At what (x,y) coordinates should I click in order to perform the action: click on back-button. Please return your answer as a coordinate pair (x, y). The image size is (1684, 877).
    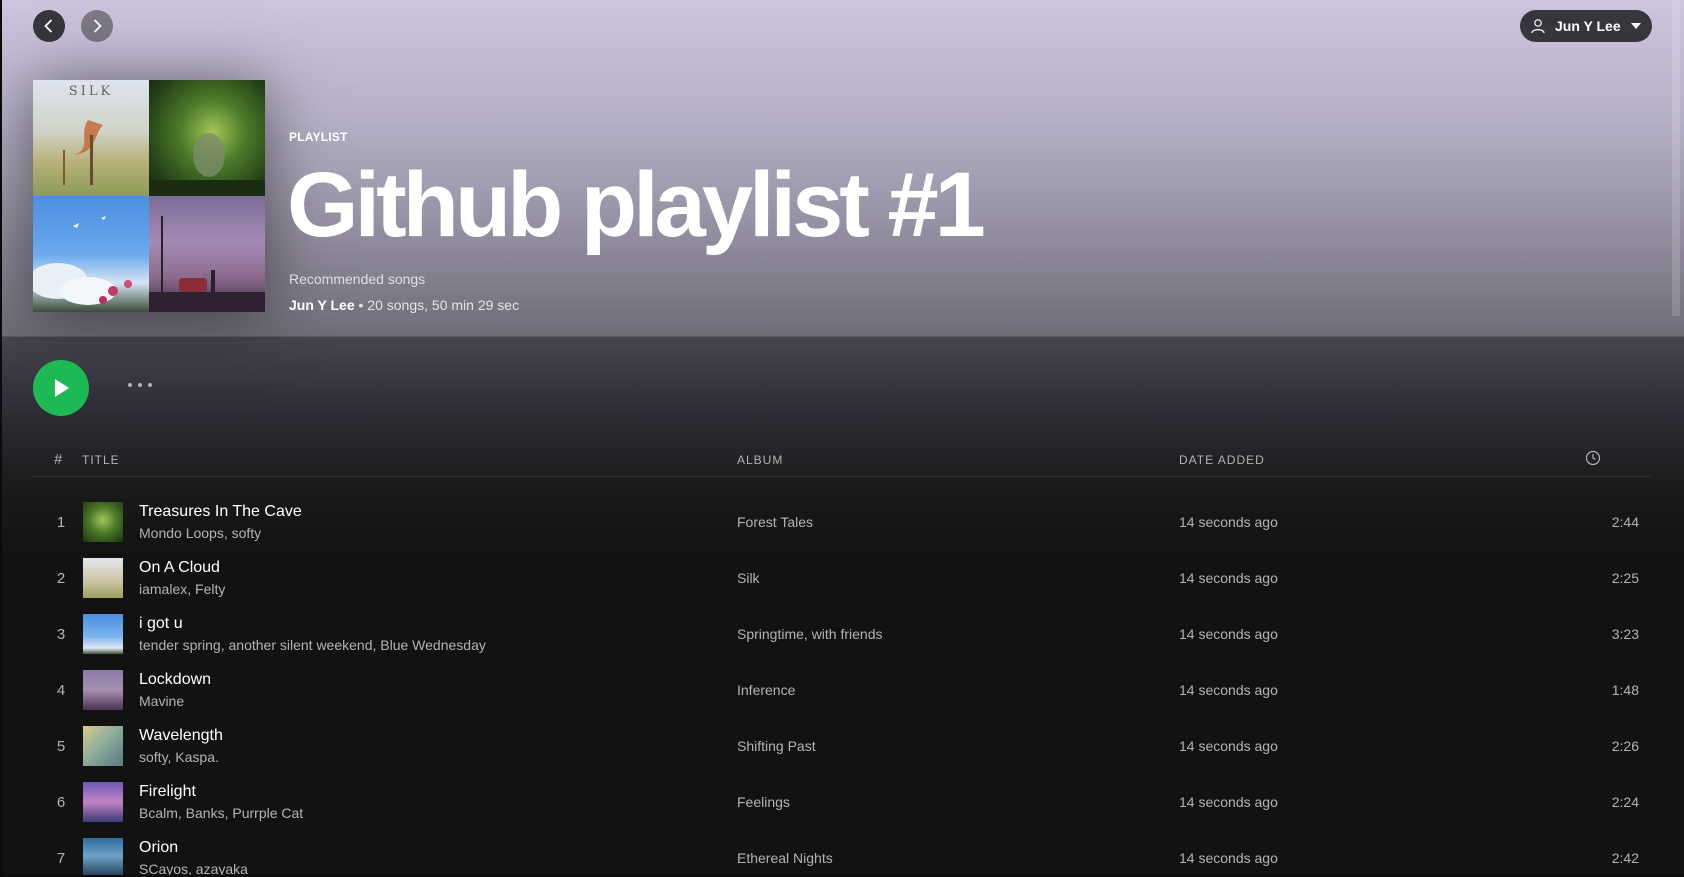
    Looking at the image, I should click on (49, 26).